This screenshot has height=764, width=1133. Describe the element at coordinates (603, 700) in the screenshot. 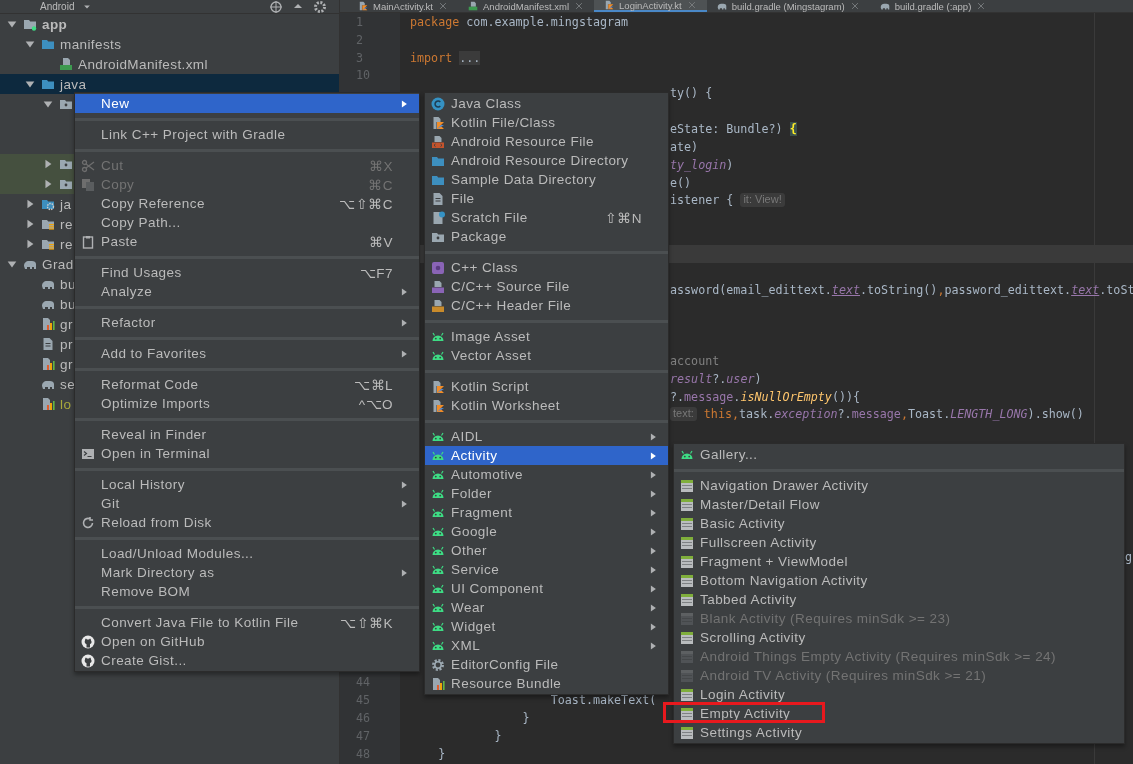

I see `code-line: Toast.makeText(` at that location.